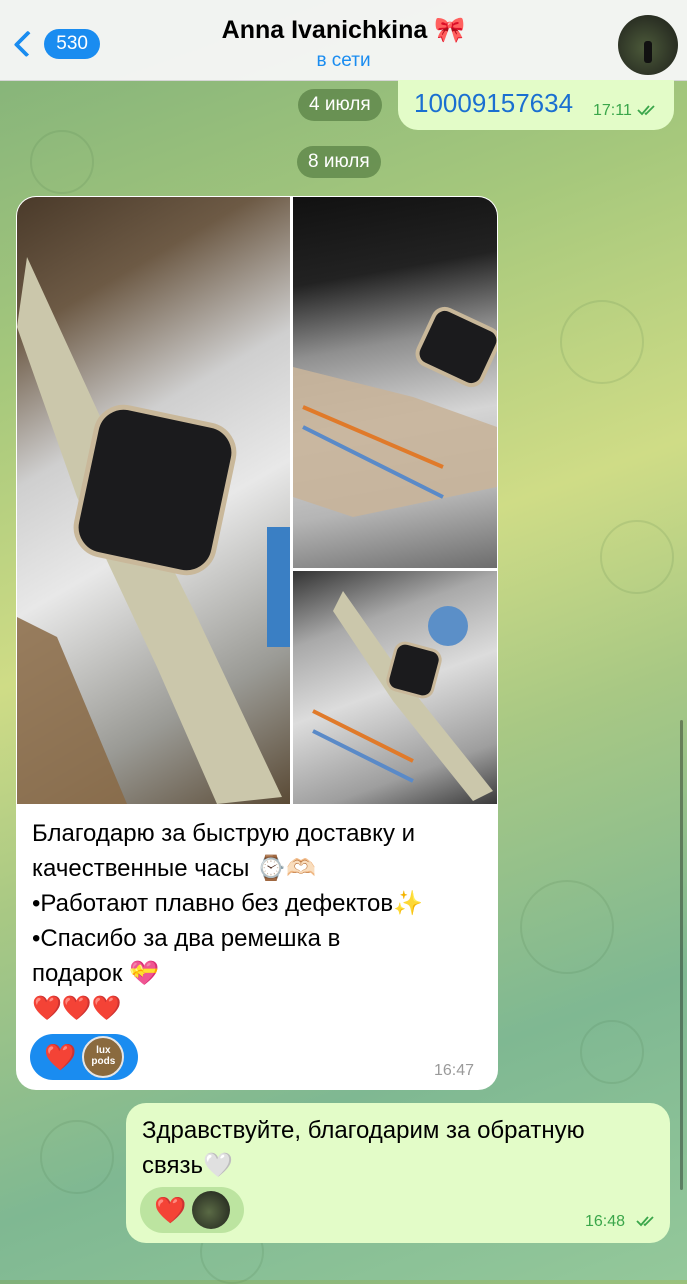 This screenshot has width=687, height=1284. Describe the element at coordinates (227, 903) in the screenshot. I see `message-line: •Работают плавно без дефектов✨` at that location.